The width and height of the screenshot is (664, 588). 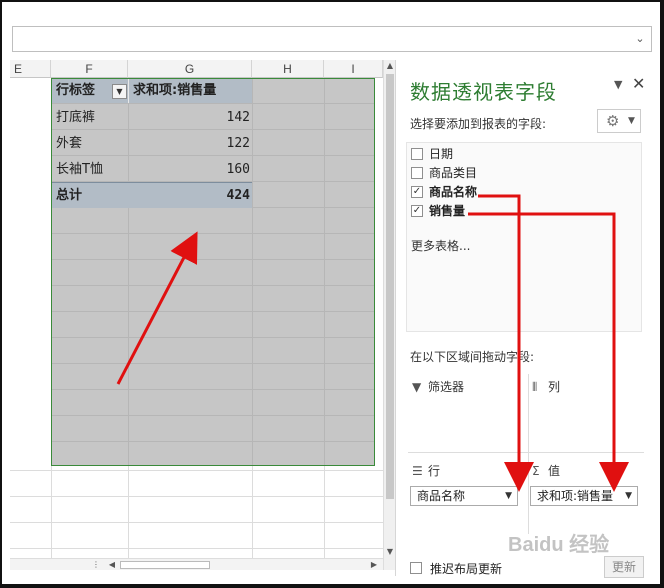 I want to click on field-label: 日期, so click(x=441, y=154).